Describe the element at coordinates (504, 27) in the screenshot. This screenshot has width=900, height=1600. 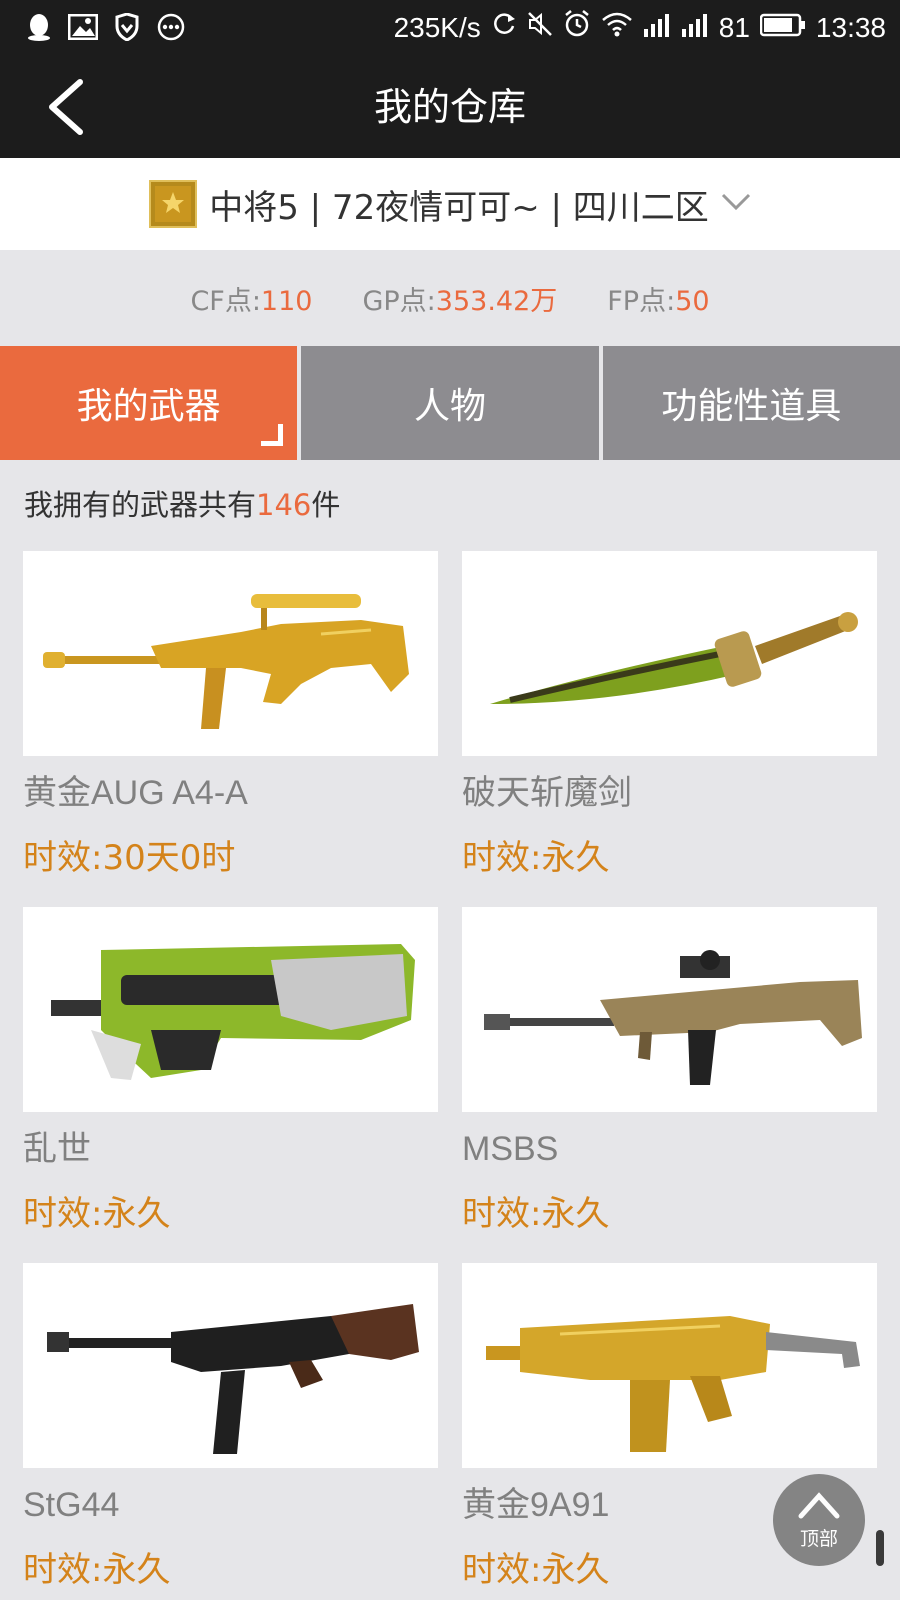
I see `sync-icon` at that location.